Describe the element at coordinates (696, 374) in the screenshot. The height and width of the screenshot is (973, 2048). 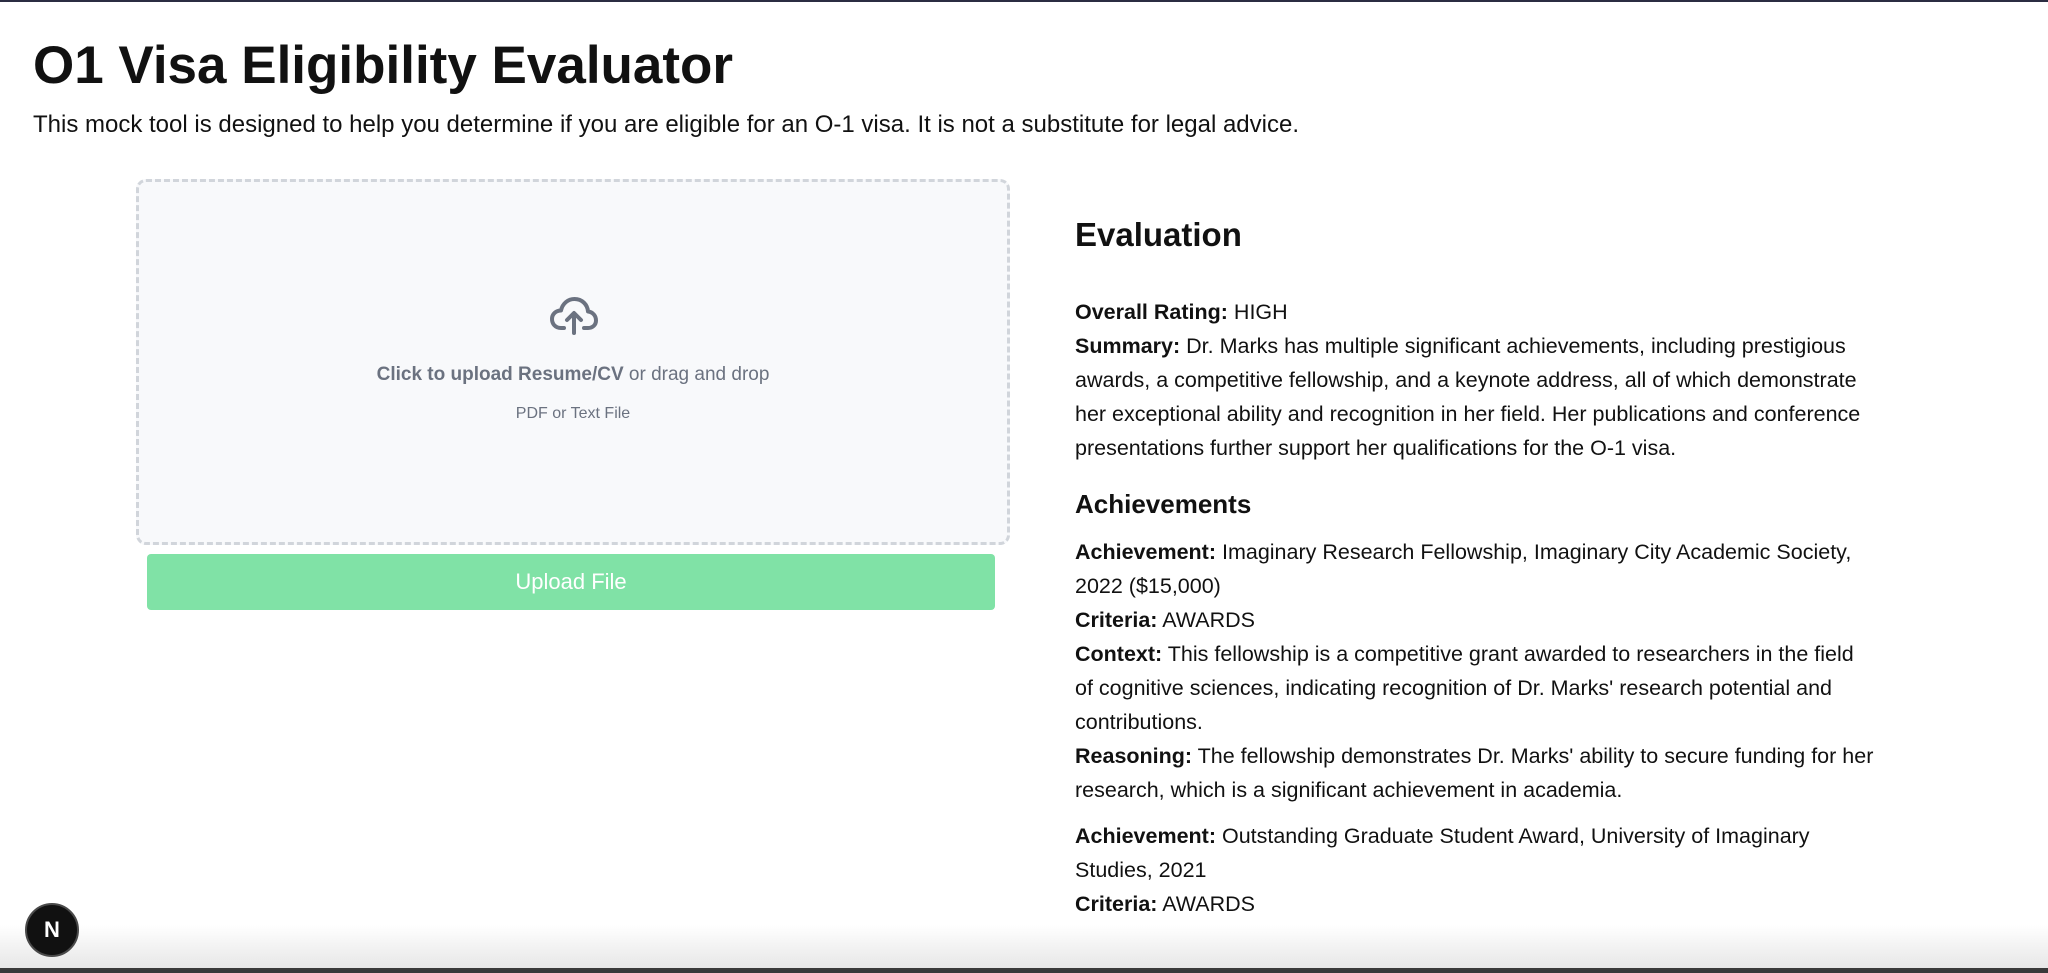
I see `upload-drag-text: or drag and drop` at that location.